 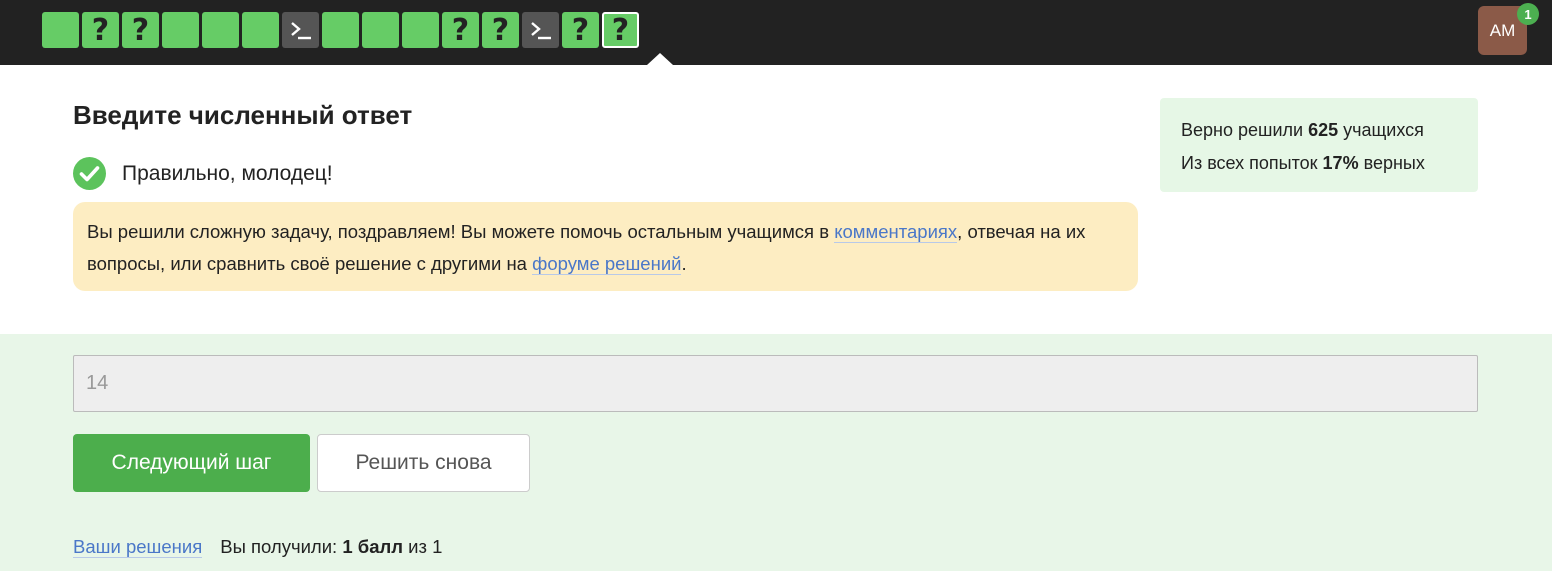 I want to click on score-value: 1 балл, so click(x=372, y=546).